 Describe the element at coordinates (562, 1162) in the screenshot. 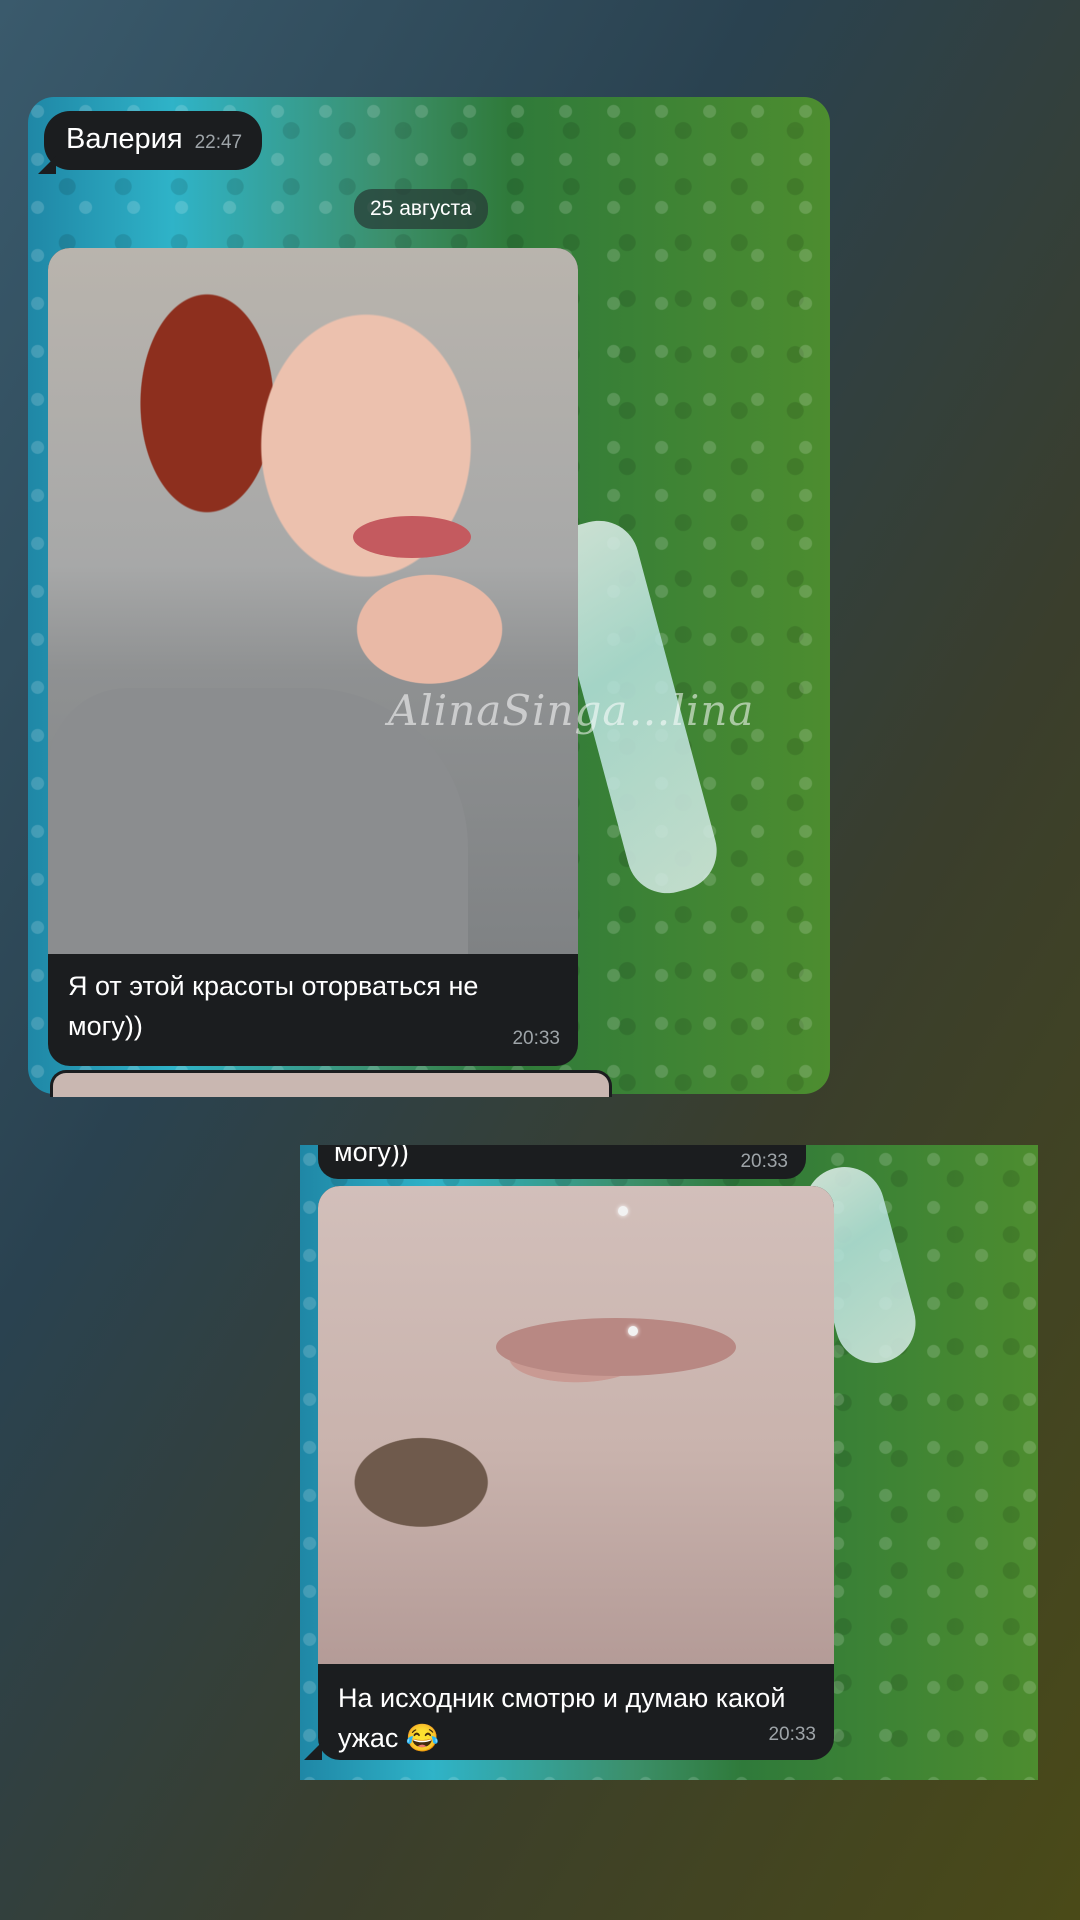

I see `cut-message: могу)) 20:33` at that location.